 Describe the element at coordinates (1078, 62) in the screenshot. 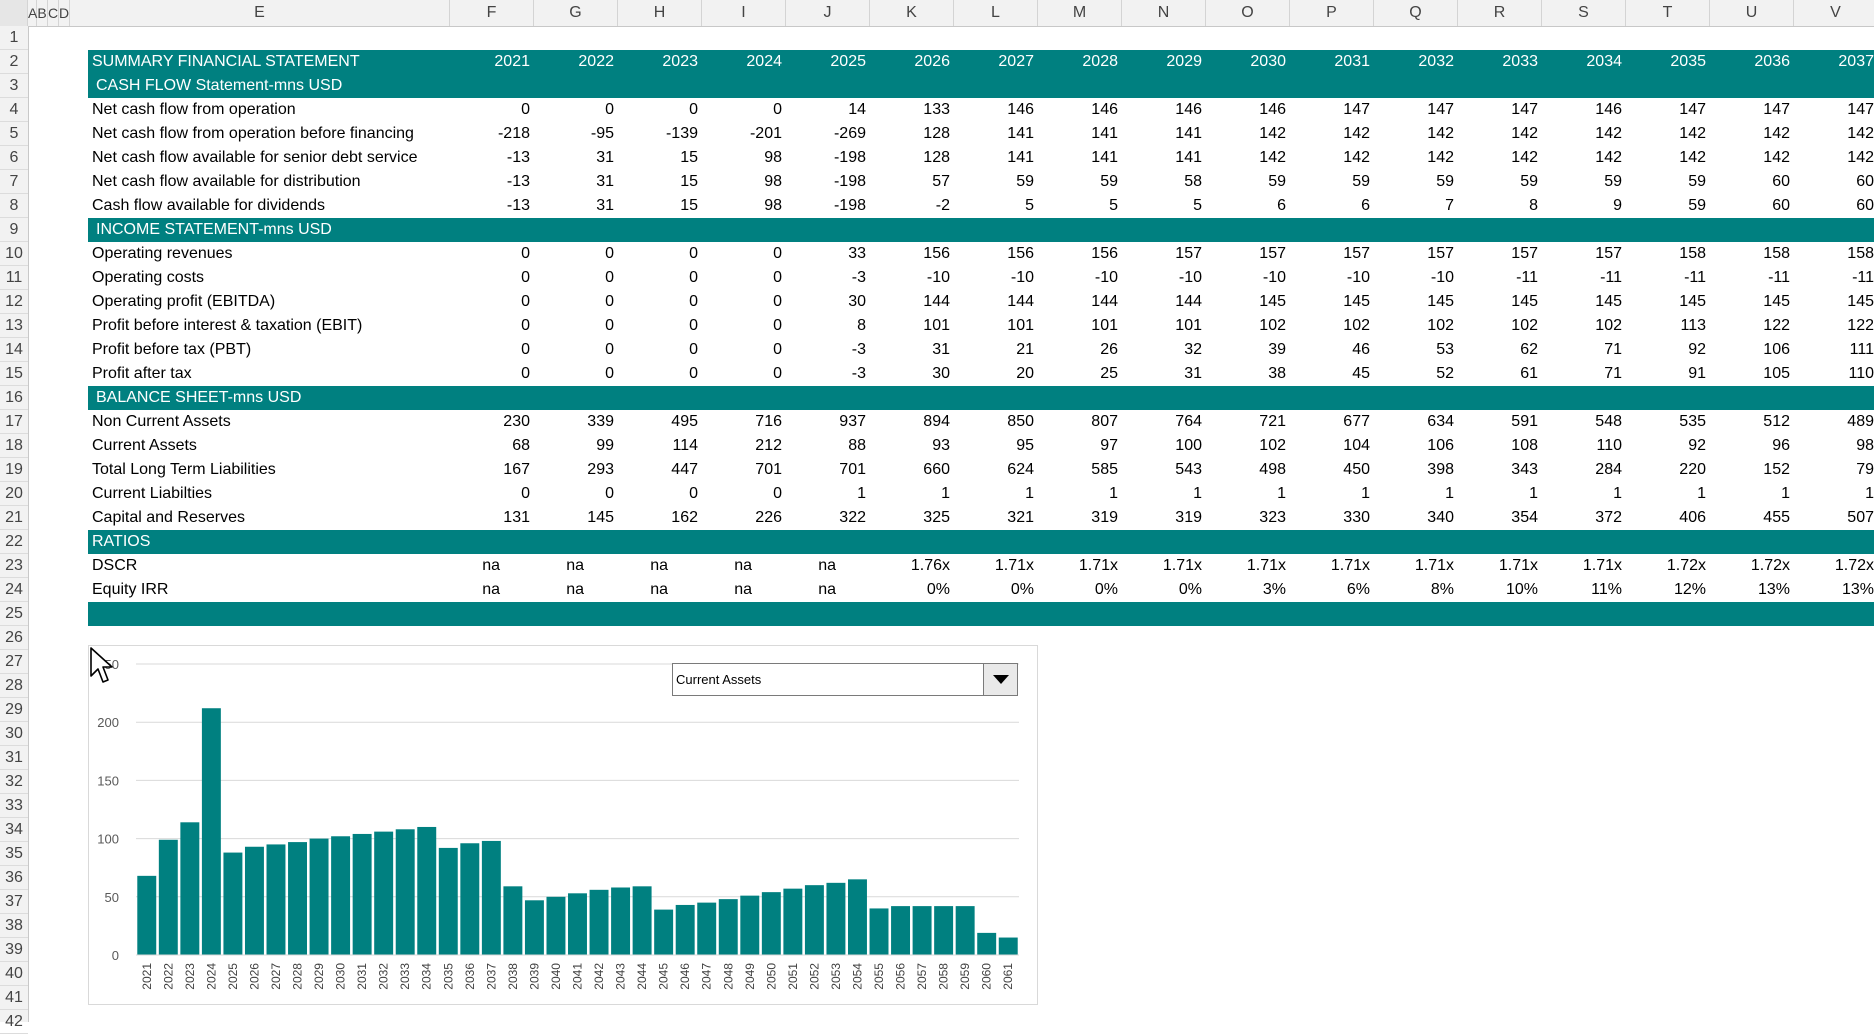

I see `year-header-2028: 2028` at that location.